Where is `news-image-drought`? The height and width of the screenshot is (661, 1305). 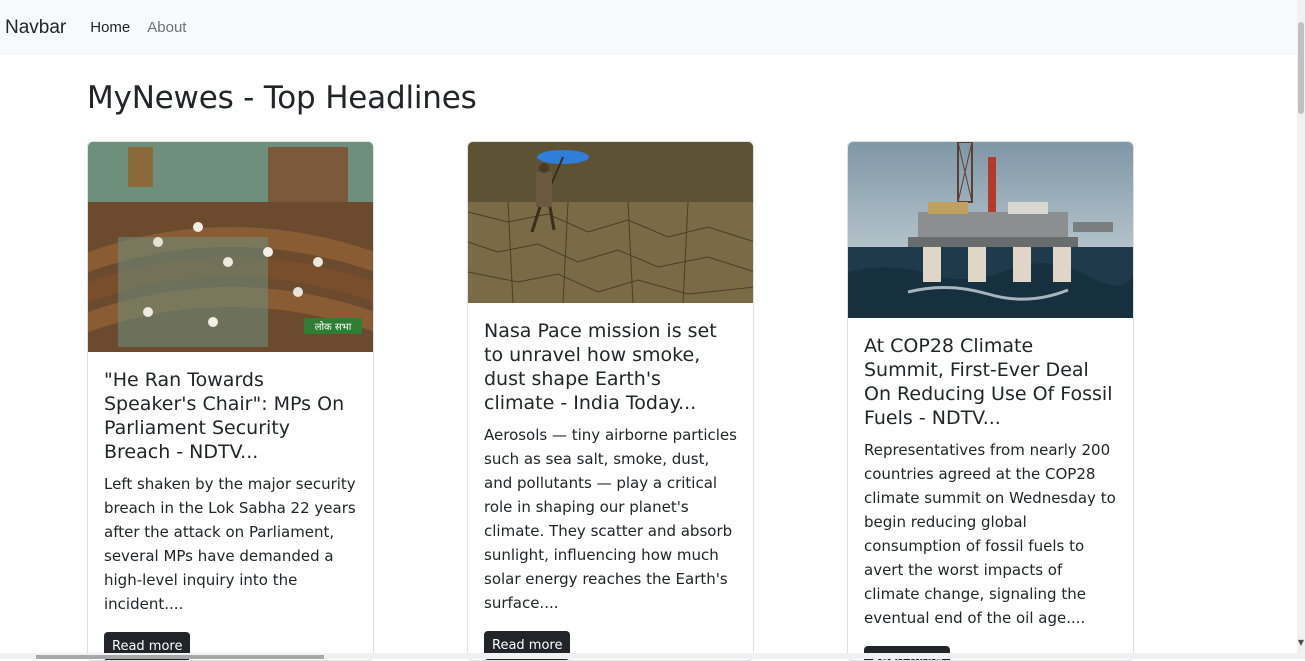 news-image-drought is located at coordinates (610, 222).